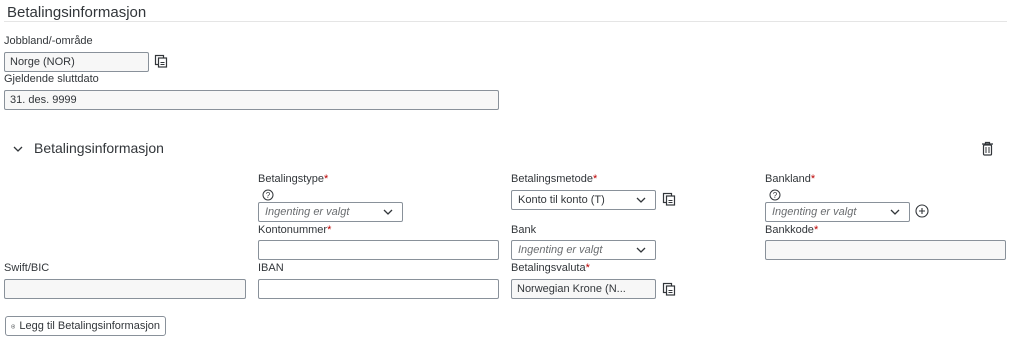 The height and width of the screenshot is (342, 1013). Describe the element at coordinates (125, 289) in the screenshot. I see `swift-field` at that location.